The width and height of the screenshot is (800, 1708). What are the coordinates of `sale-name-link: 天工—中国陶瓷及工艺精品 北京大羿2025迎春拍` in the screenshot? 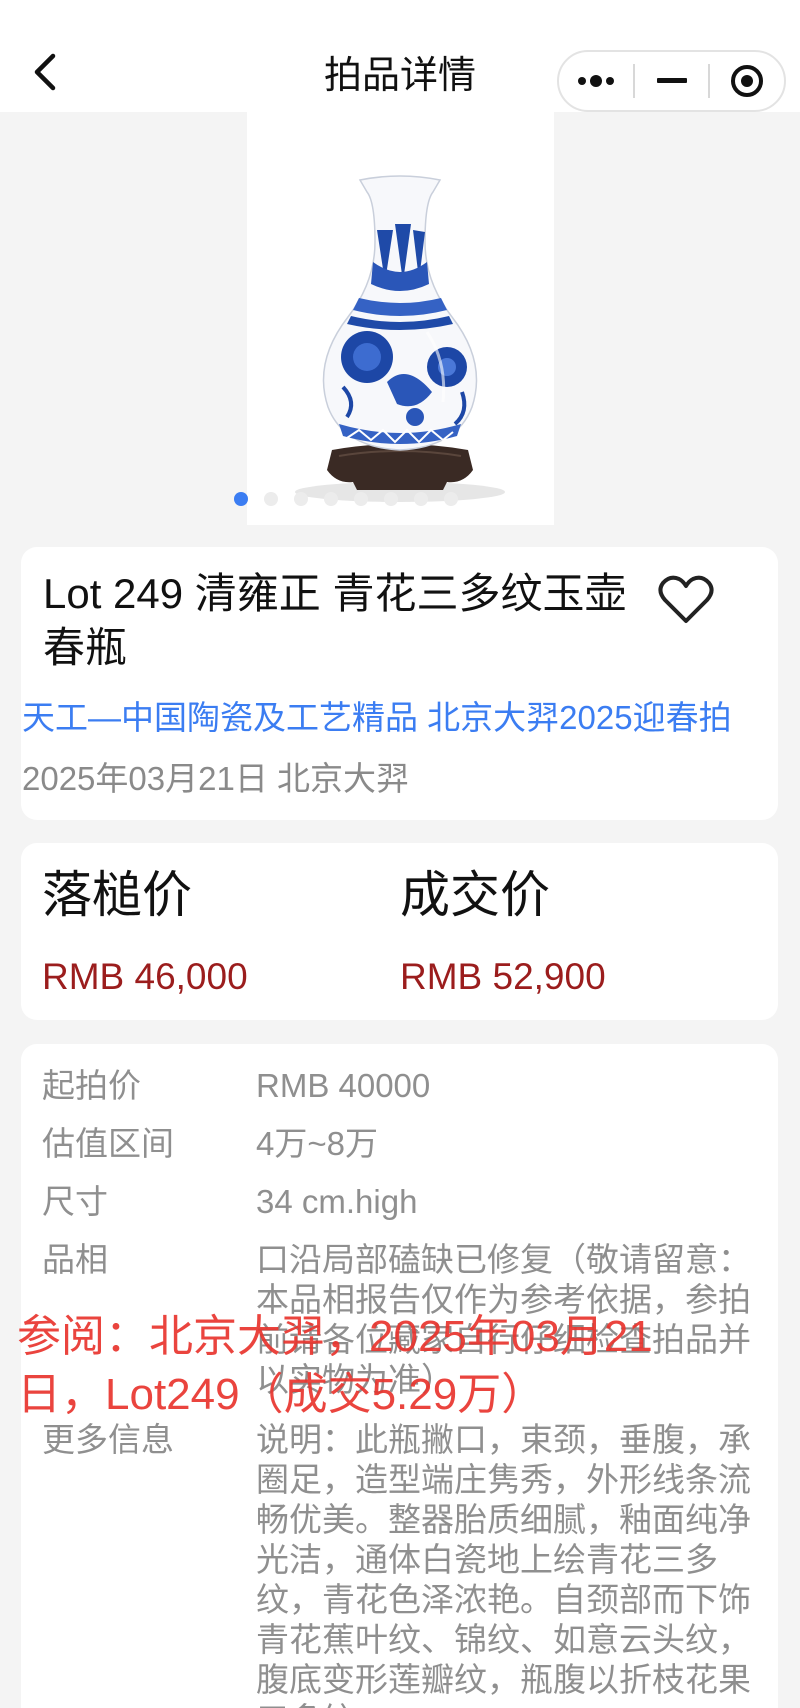 It's located at (377, 718).